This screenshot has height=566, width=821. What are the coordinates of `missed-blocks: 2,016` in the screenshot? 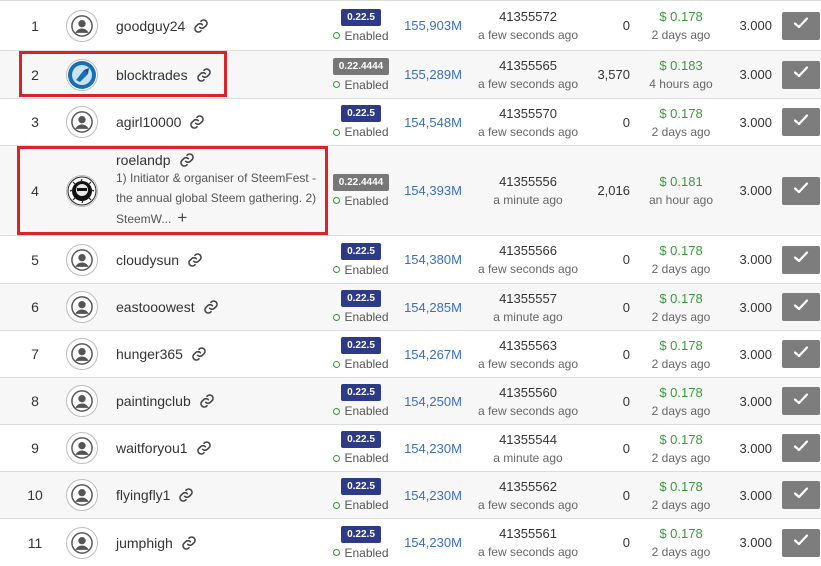 It's located at (613, 190).